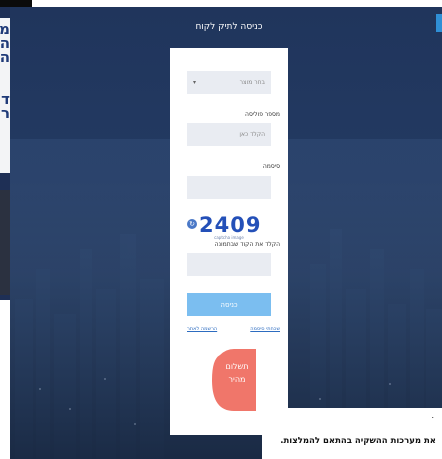 The width and height of the screenshot is (442, 459). What do you see at coordinates (358, 441) in the screenshot?
I see `background-text-line: את מערכות ההשקיה בהתאם להמלצות.` at bounding box center [358, 441].